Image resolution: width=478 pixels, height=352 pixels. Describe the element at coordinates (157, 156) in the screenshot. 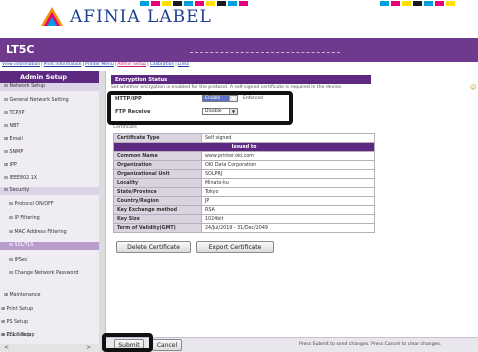

I see `cert-row-key: Common Name` at that location.